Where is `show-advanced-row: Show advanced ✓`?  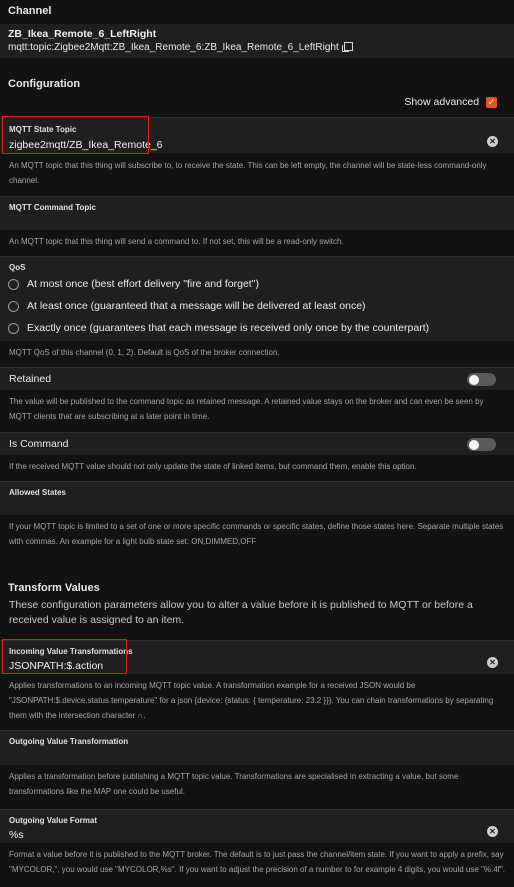 show-advanced-row: Show advanced ✓ is located at coordinates (450, 102).